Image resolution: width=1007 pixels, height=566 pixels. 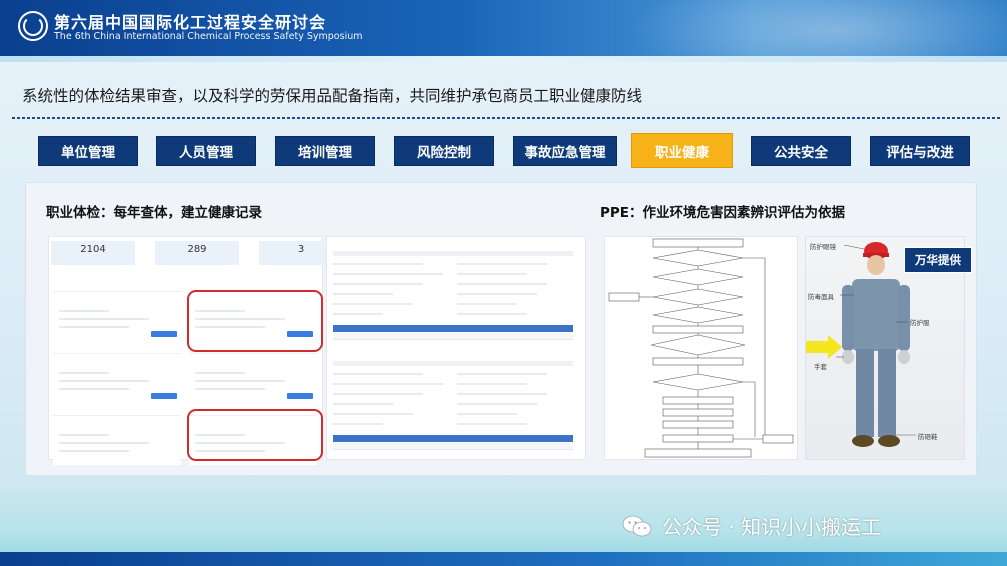 I want to click on stat-value: 289, so click(x=197, y=249).